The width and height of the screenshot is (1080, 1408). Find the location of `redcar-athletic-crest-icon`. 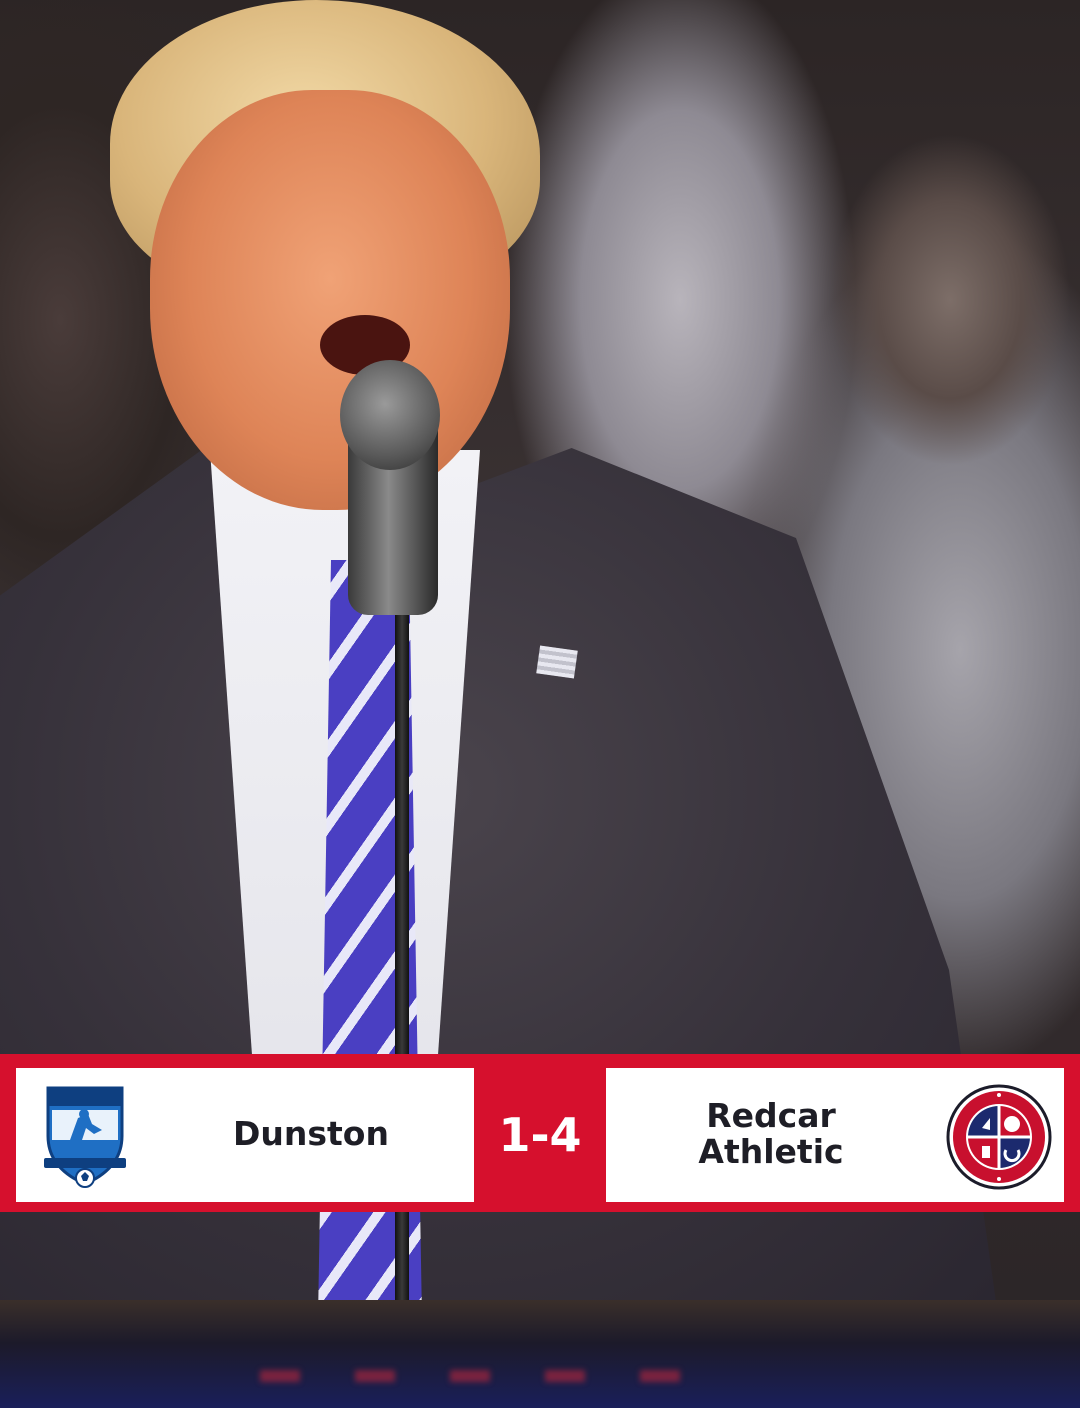

redcar-athletic-crest-icon is located at coordinates (999, 1137).